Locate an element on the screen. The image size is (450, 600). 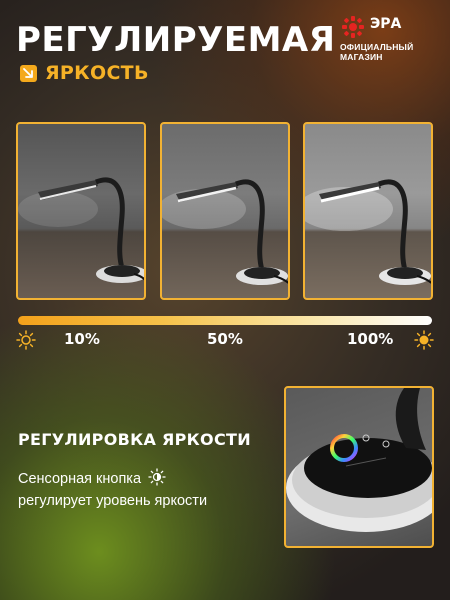
brand-tagline-line1: ОФИЦИАЛЬНЫЙ is located at coordinates (377, 47).